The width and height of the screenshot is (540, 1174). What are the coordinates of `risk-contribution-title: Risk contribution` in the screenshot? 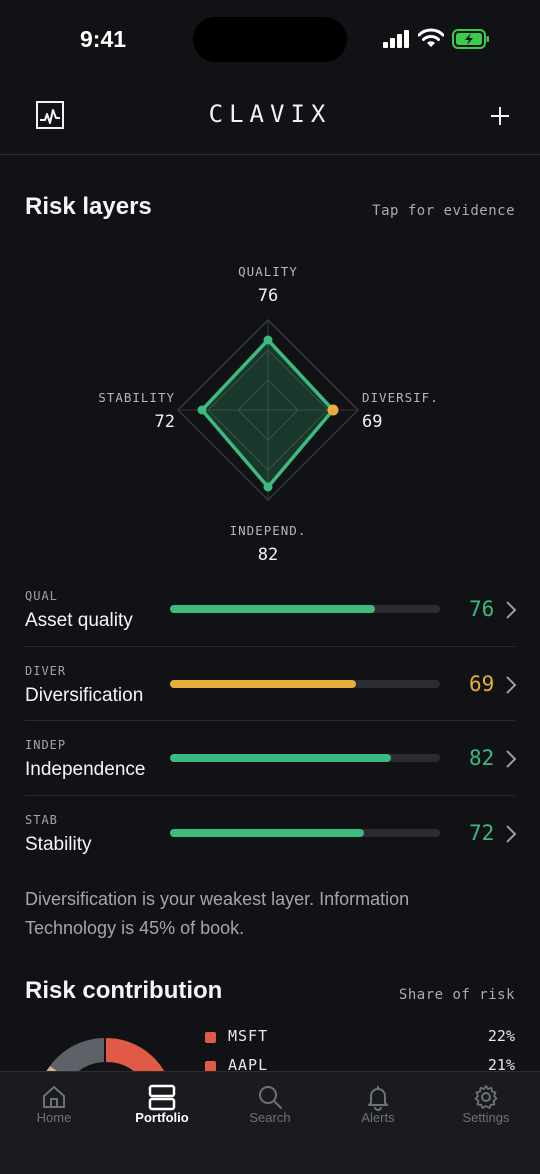 It's located at (124, 990).